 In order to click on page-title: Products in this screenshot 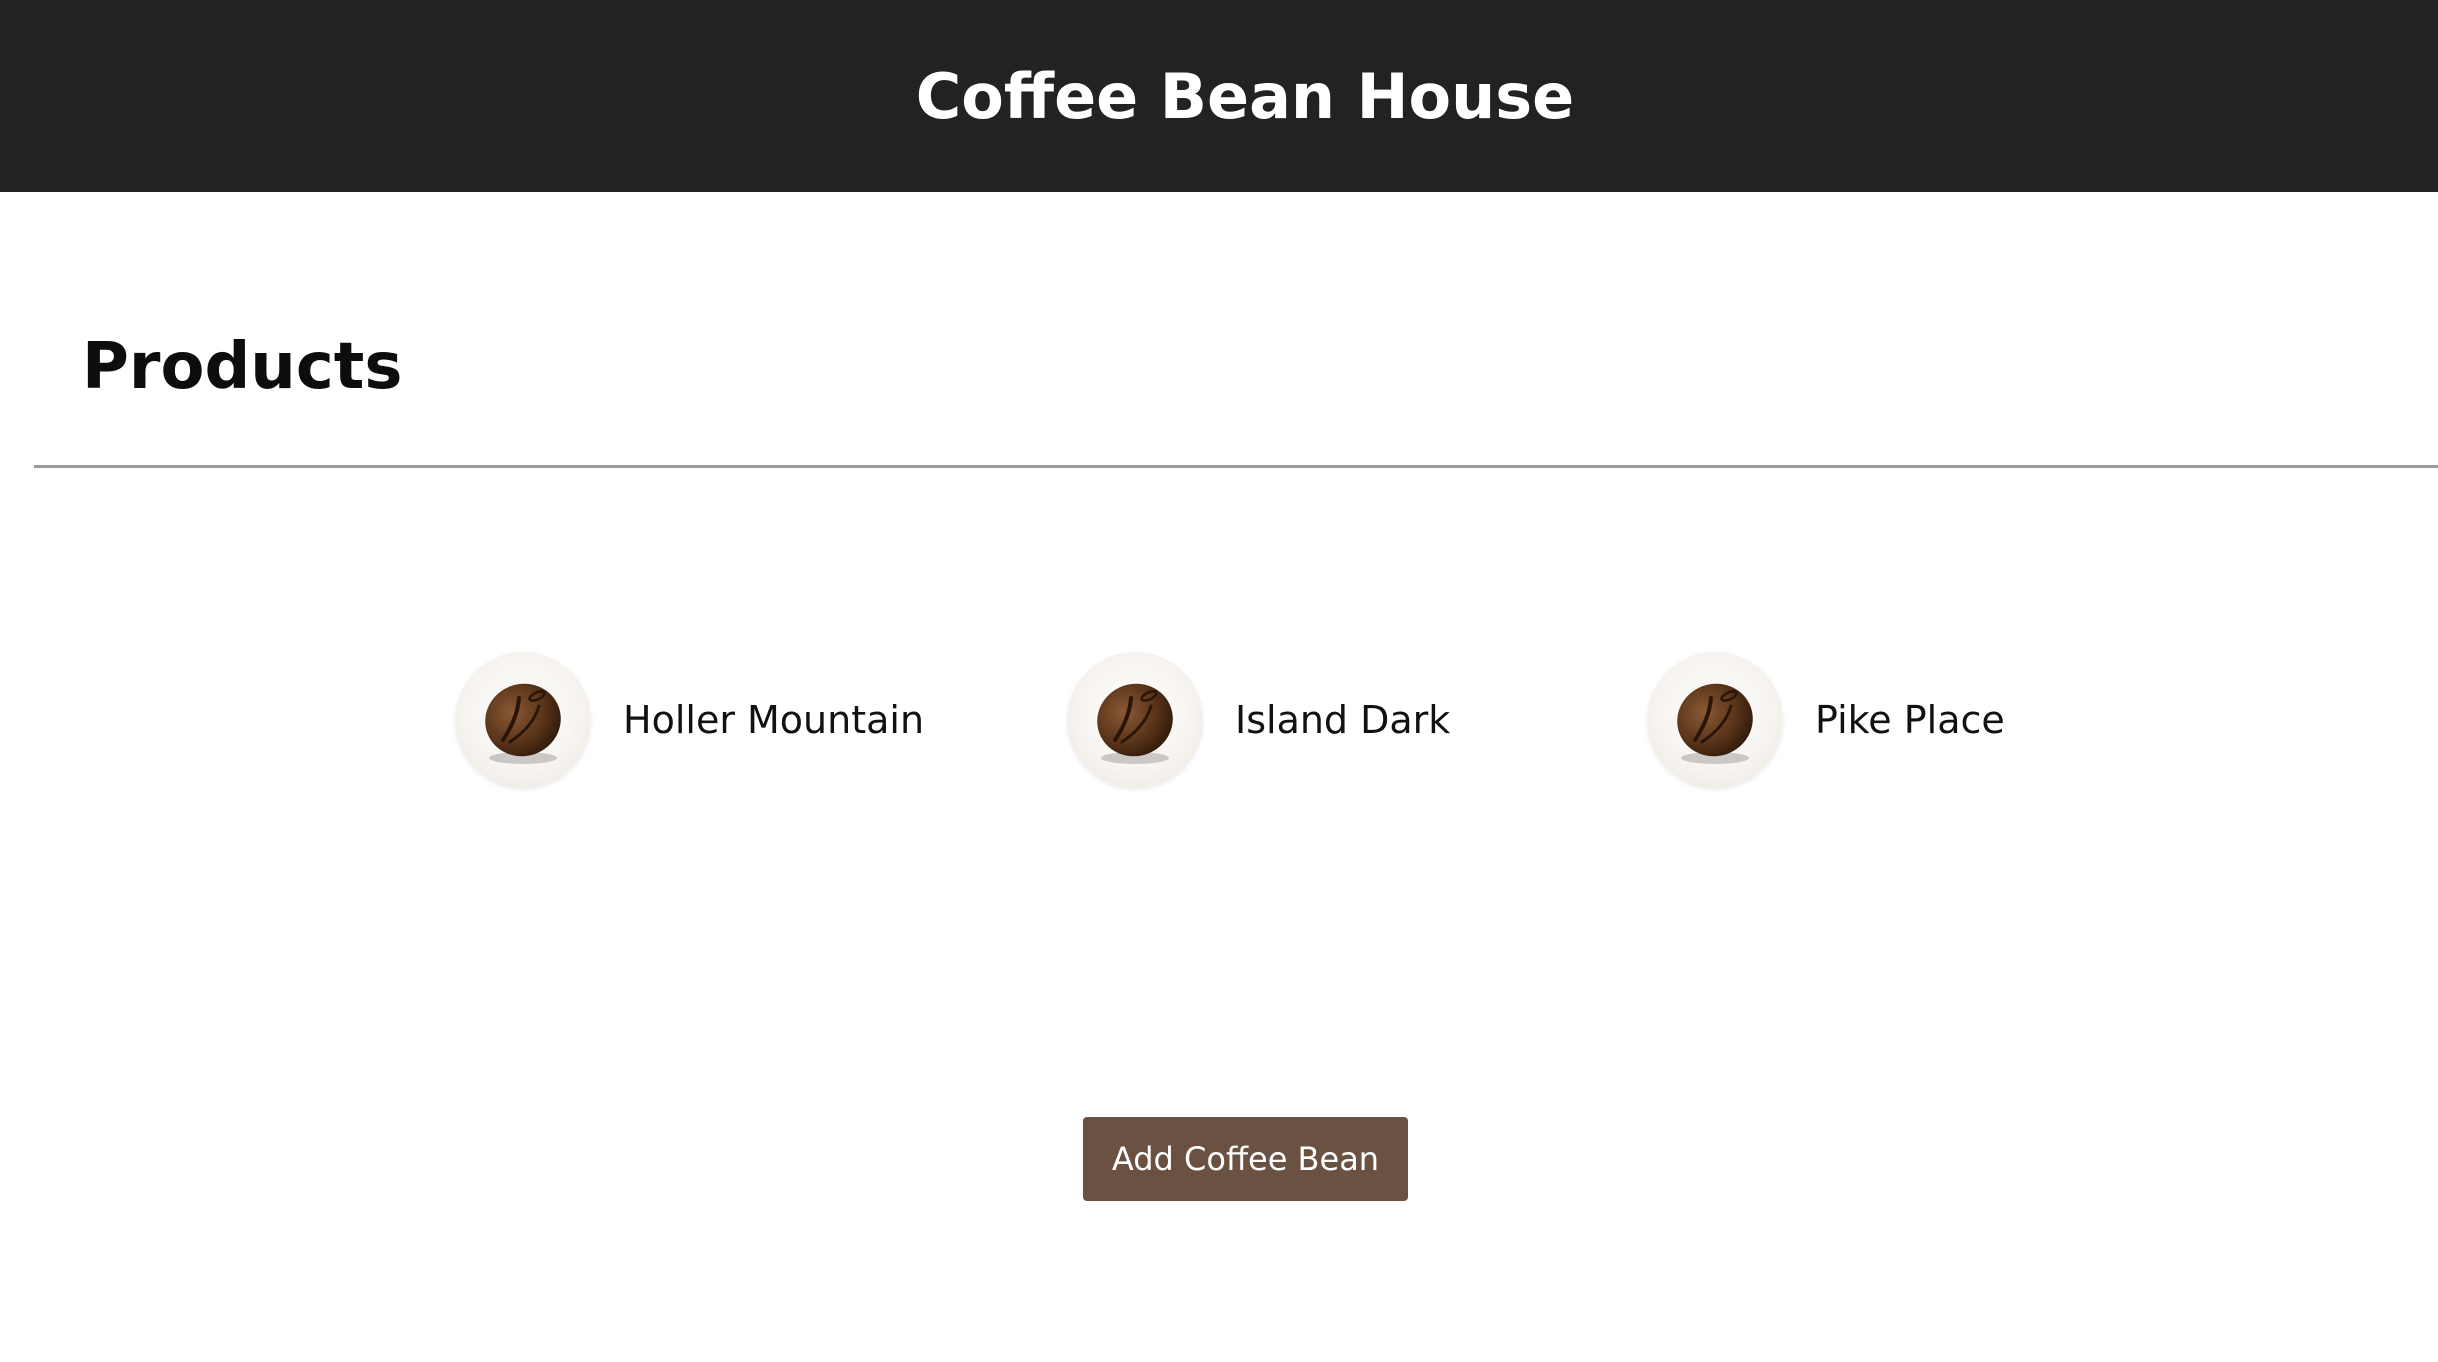, I will do `click(242, 367)`.